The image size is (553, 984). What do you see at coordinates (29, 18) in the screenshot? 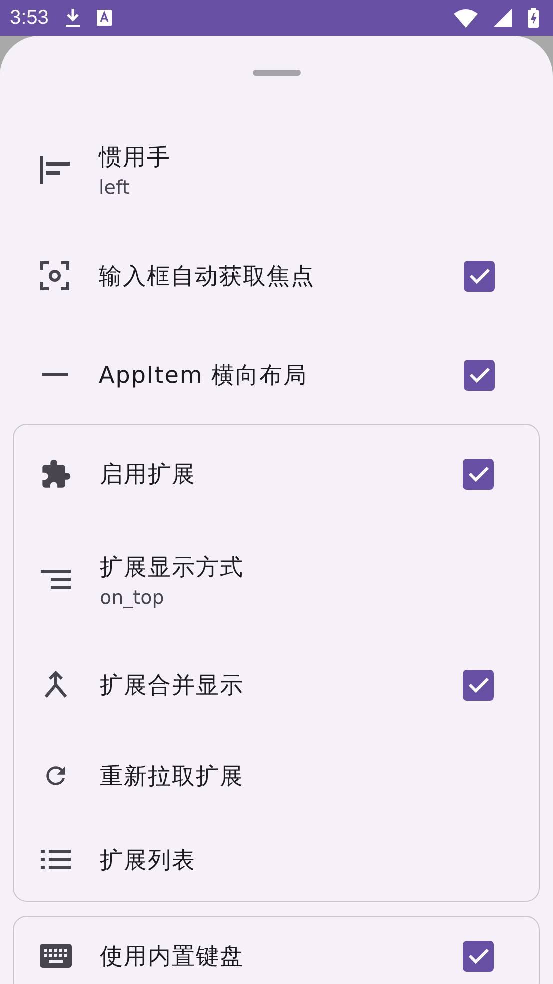
I see `status-time: 3:53` at bounding box center [29, 18].